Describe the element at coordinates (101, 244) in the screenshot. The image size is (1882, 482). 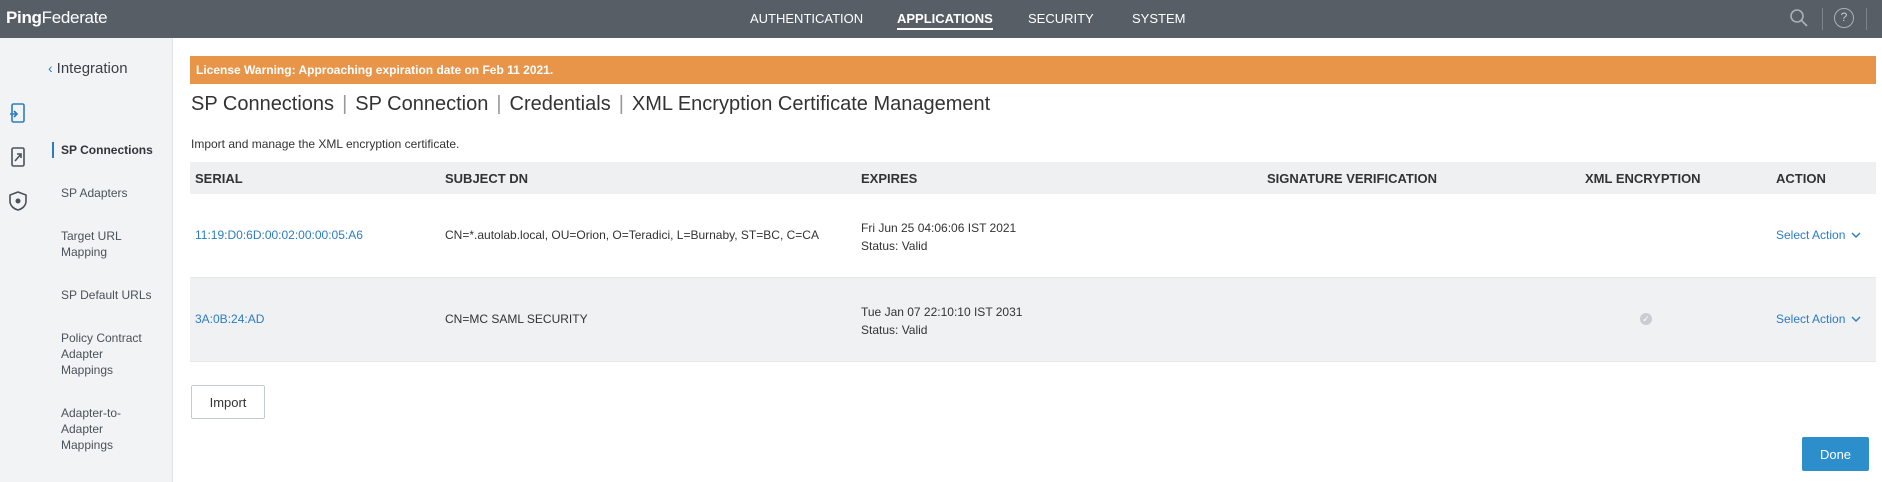
I see `sidebar-item-target-url-mapping: Target URL Mapping` at that location.